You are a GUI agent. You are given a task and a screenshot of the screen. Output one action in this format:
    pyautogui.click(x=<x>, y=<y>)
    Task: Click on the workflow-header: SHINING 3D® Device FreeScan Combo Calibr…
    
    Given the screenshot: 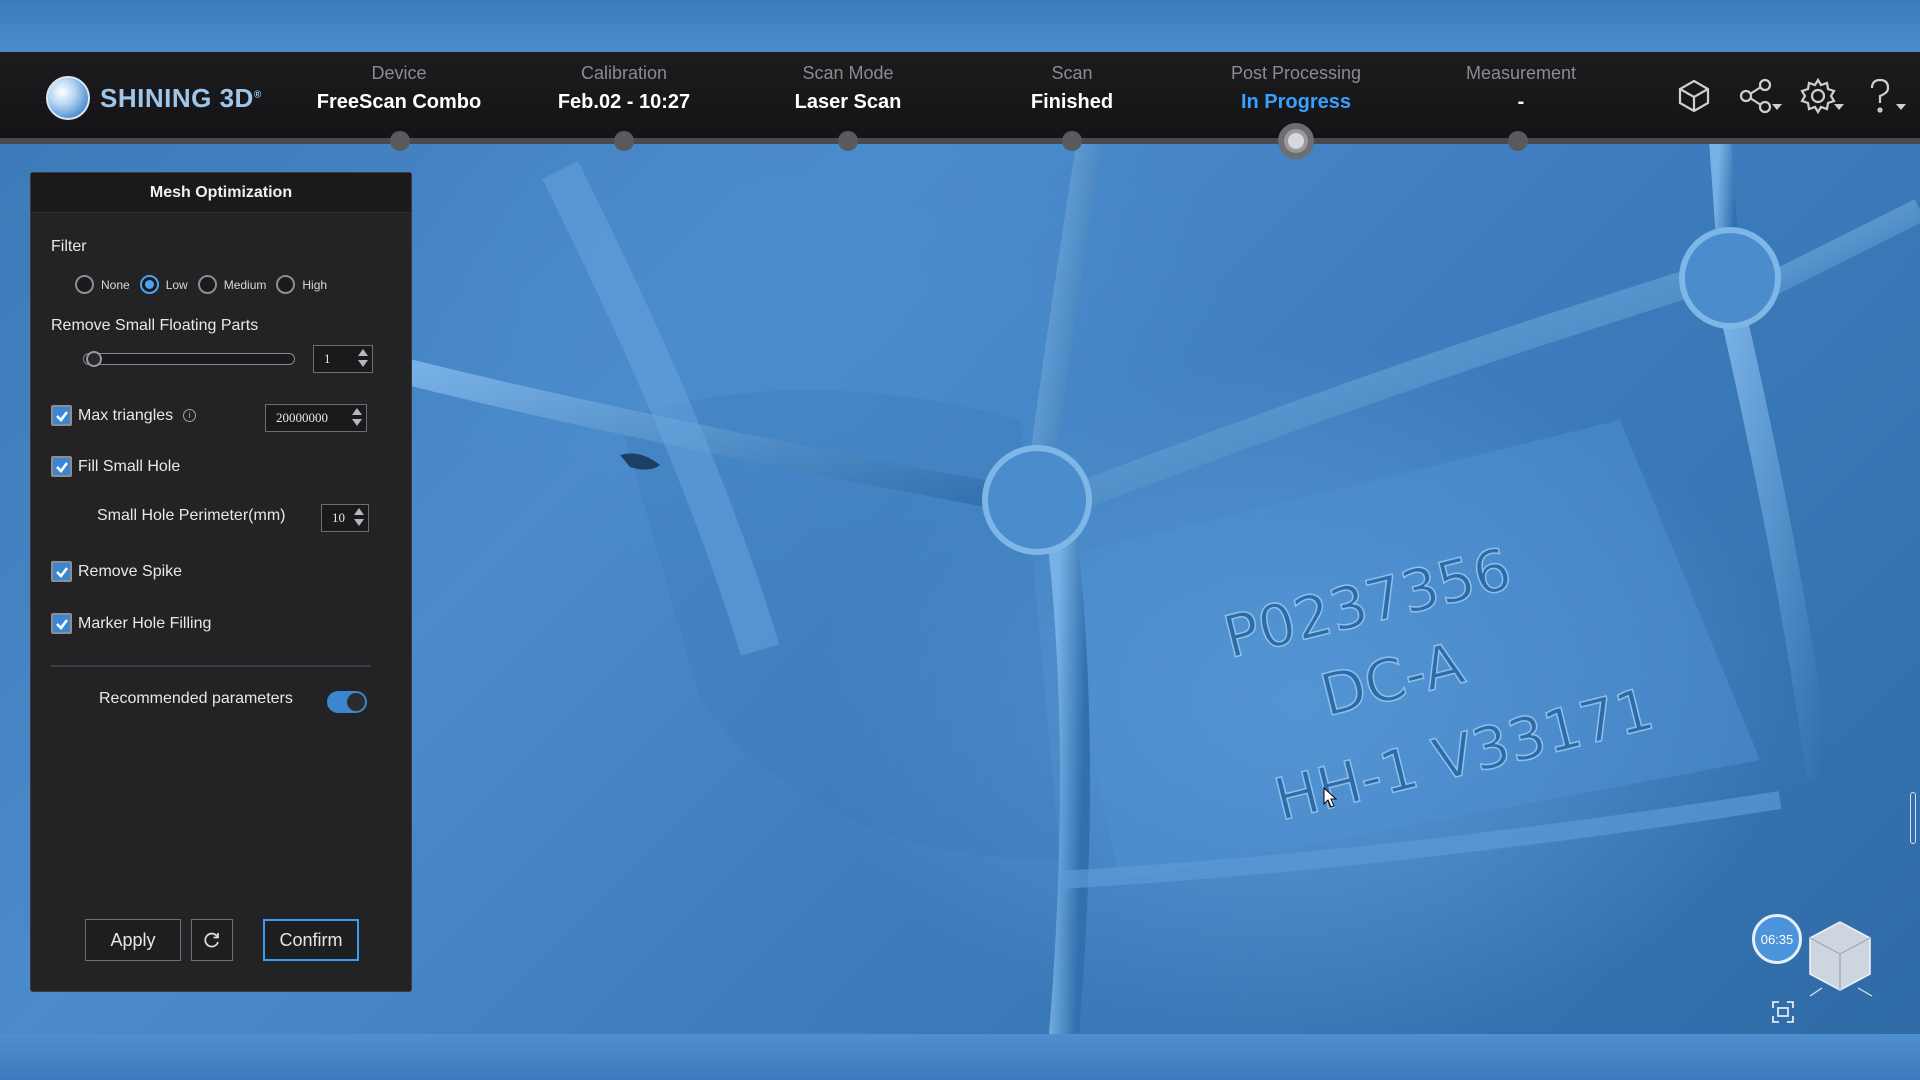 What is the action you would take?
    pyautogui.click(x=960, y=95)
    